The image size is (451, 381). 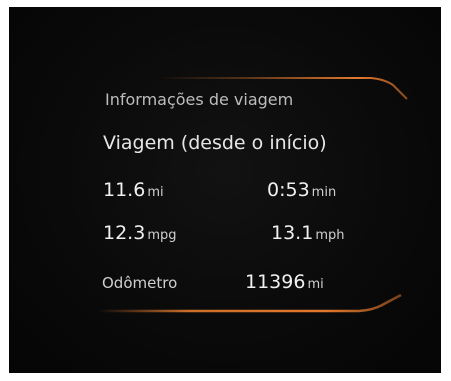 I want to click on trip-avg-speed: 13.1 mph, so click(x=307, y=233).